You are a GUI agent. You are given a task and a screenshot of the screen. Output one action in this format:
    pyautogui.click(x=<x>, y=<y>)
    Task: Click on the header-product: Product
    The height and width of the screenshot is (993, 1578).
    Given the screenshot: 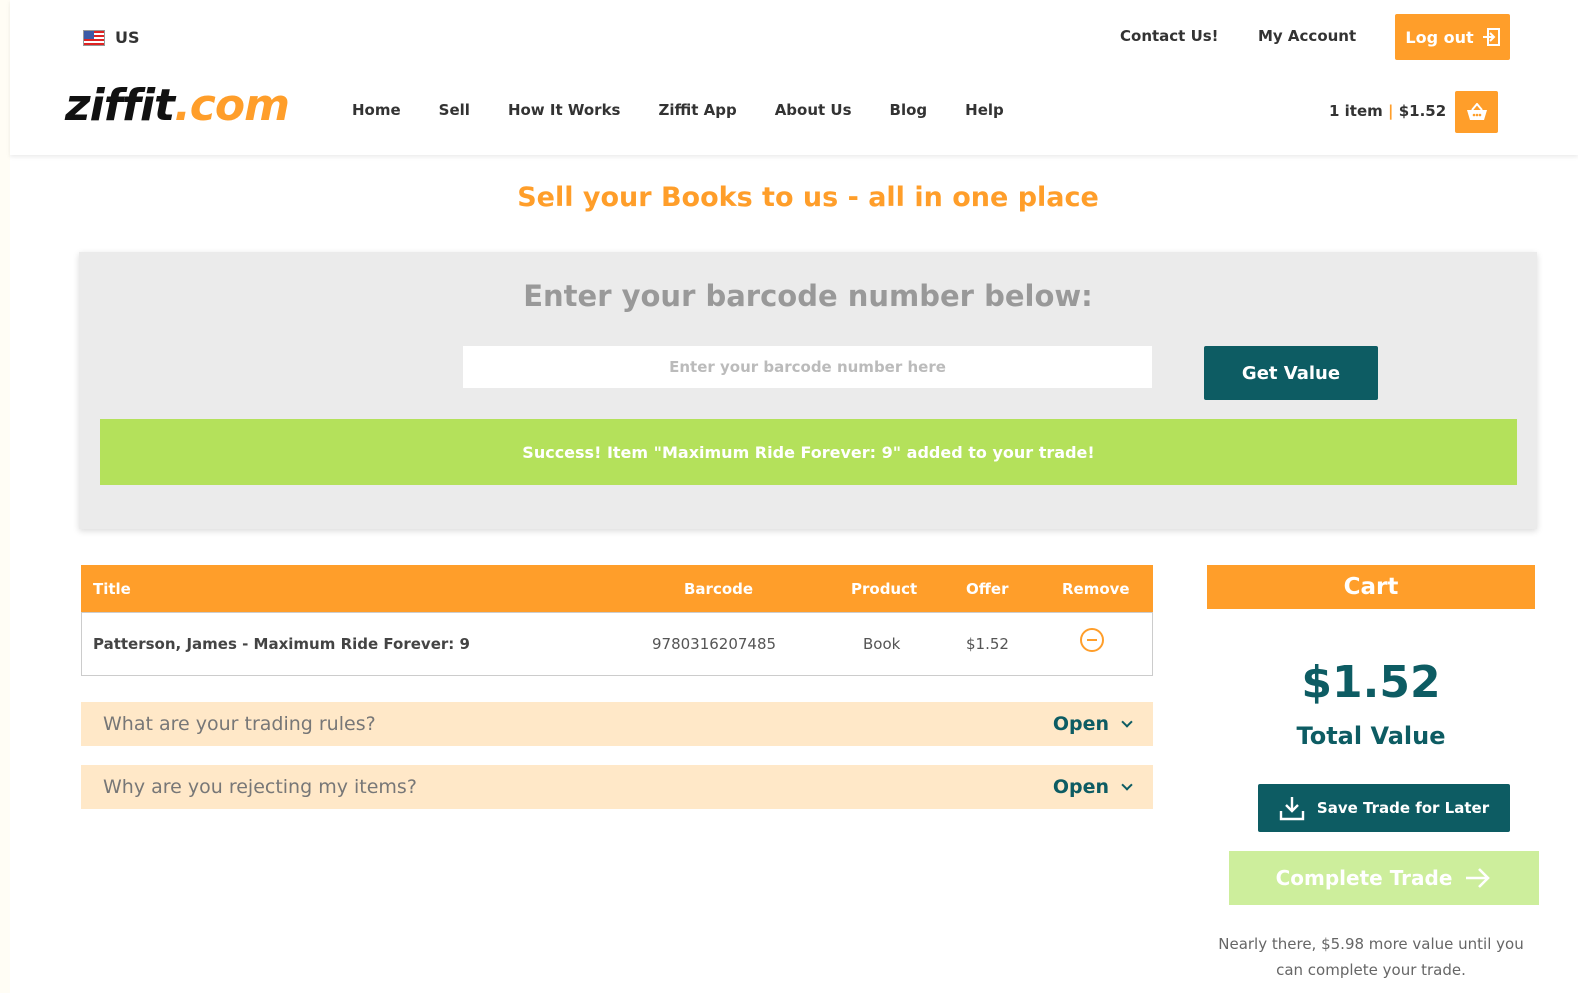 What is the action you would take?
    pyautogui.click(x=884, y=588)
    